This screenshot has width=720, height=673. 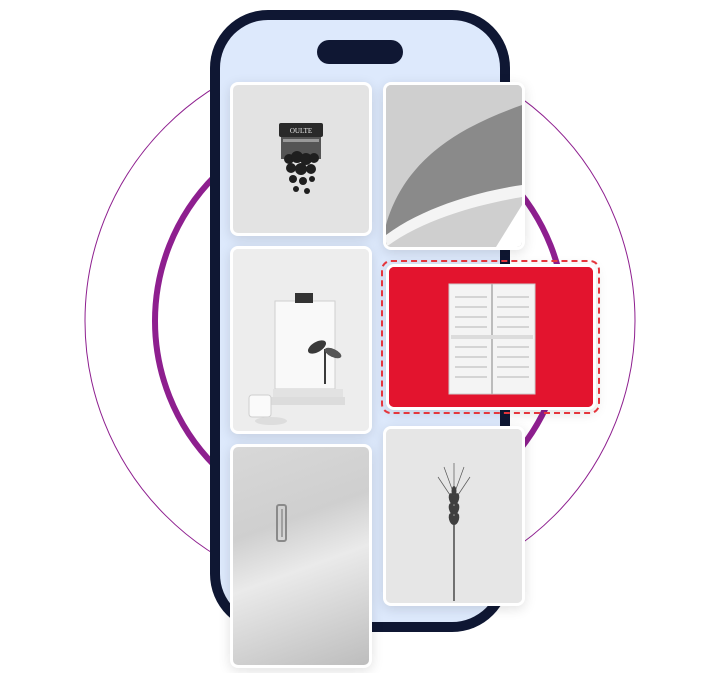 I want to click on photo-tile-door, so click(x=301, y=556).